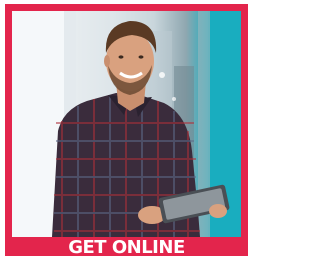  What do you see at coordinates (126, 246) in the screenshot?
I see `get-online-button: GET ONLINE` at bounding box center [126, 246].